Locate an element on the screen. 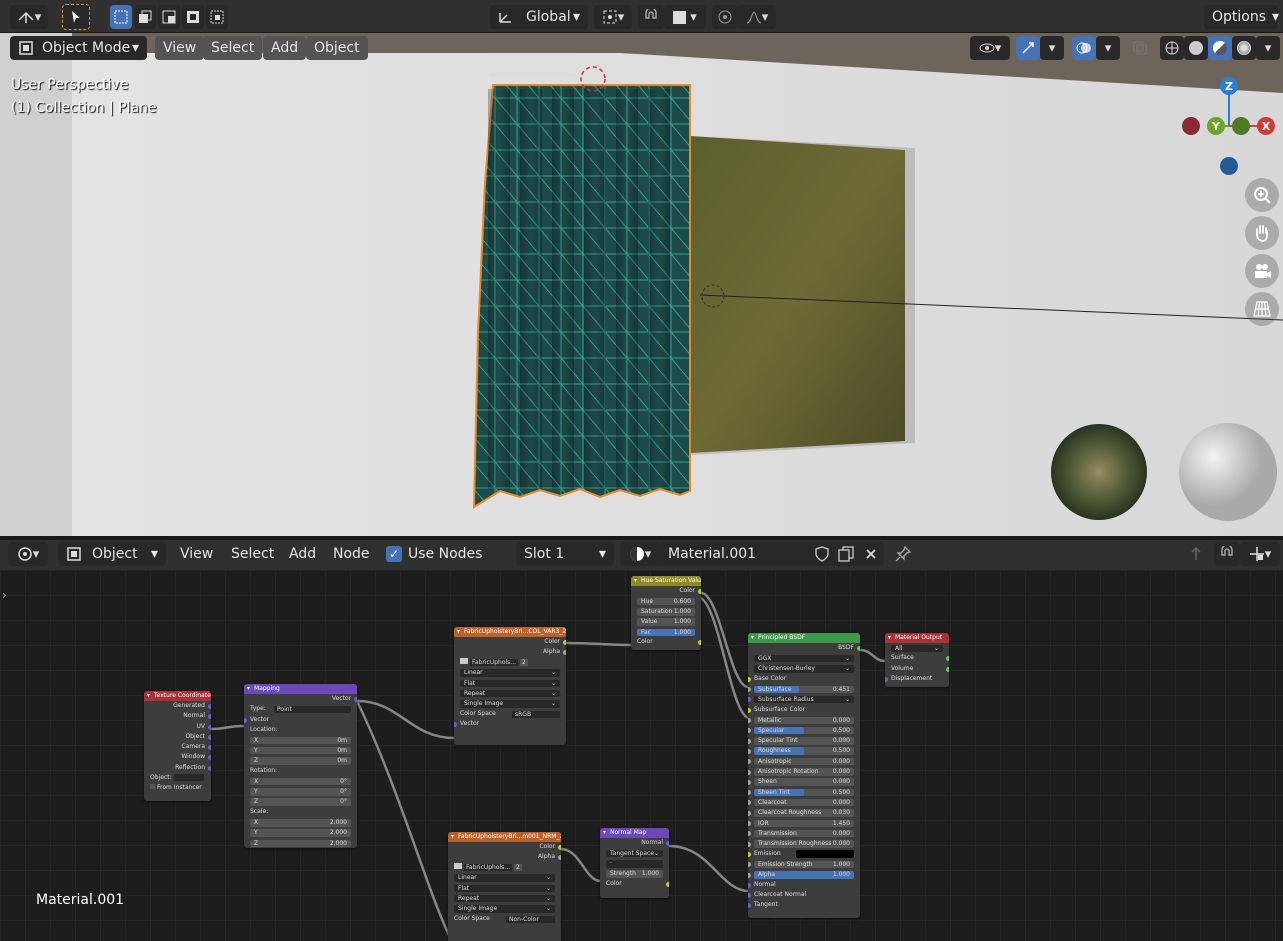 This screenshot has height=941, width=1283. transform-orientation-dropdown: Global ▾ is located at coordinates (539, 17).